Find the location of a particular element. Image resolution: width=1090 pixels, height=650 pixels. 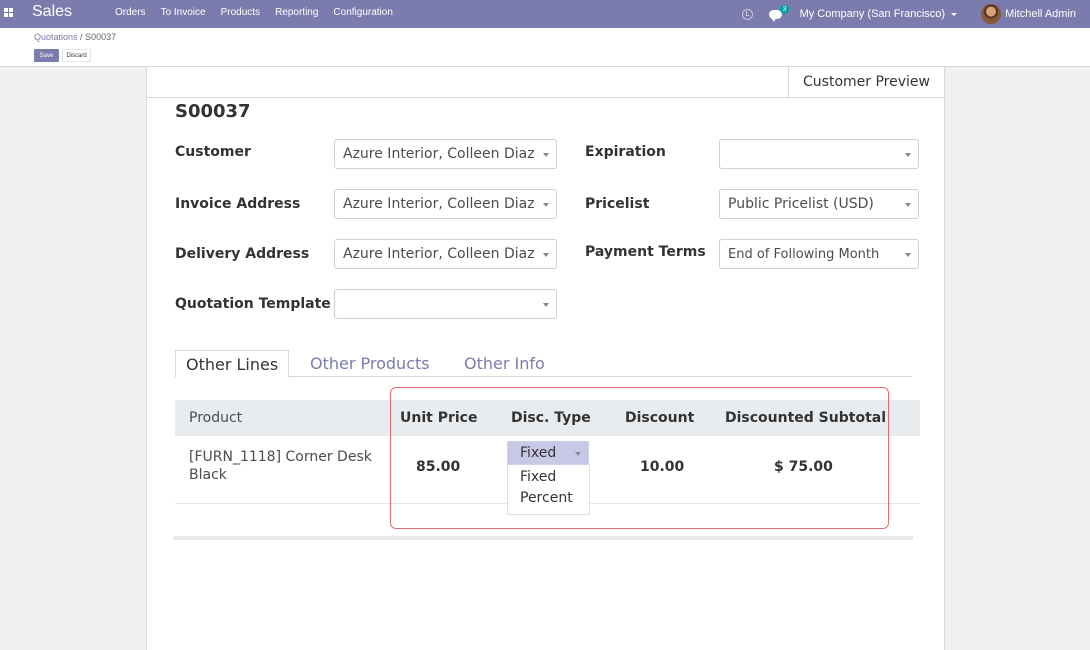

quotation-reference: S00037 is located at coordinates (213, 111).